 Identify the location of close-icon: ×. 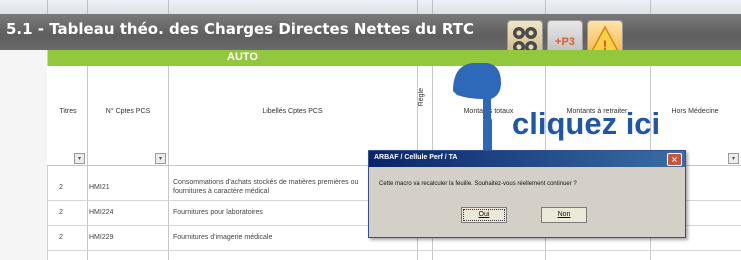
(674, 159).